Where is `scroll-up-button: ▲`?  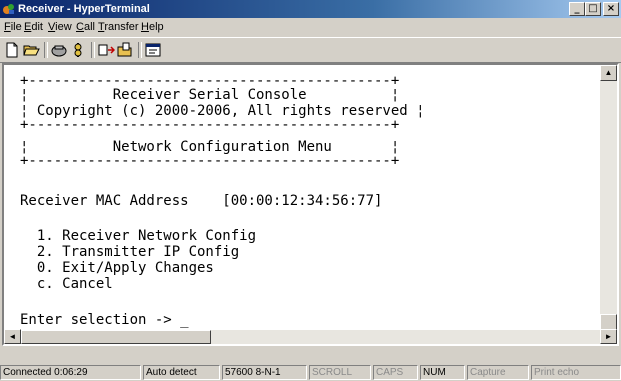
scroll-up-button: ▲ is located at coordinates (608, 73).